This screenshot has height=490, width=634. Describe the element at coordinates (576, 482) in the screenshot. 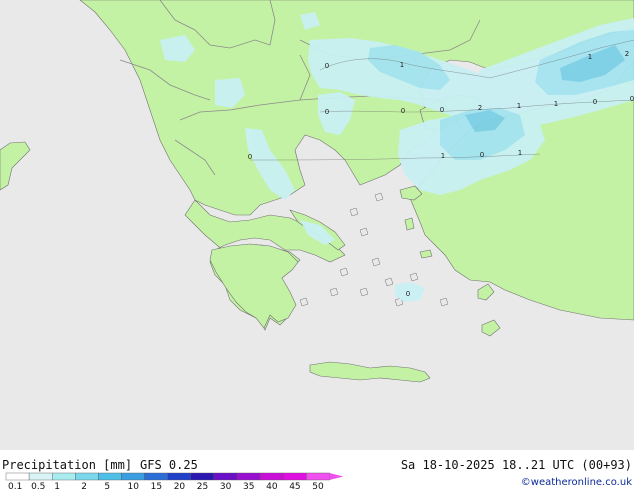

I see `credit-link: ©weatheronline.co.uk` at that location.